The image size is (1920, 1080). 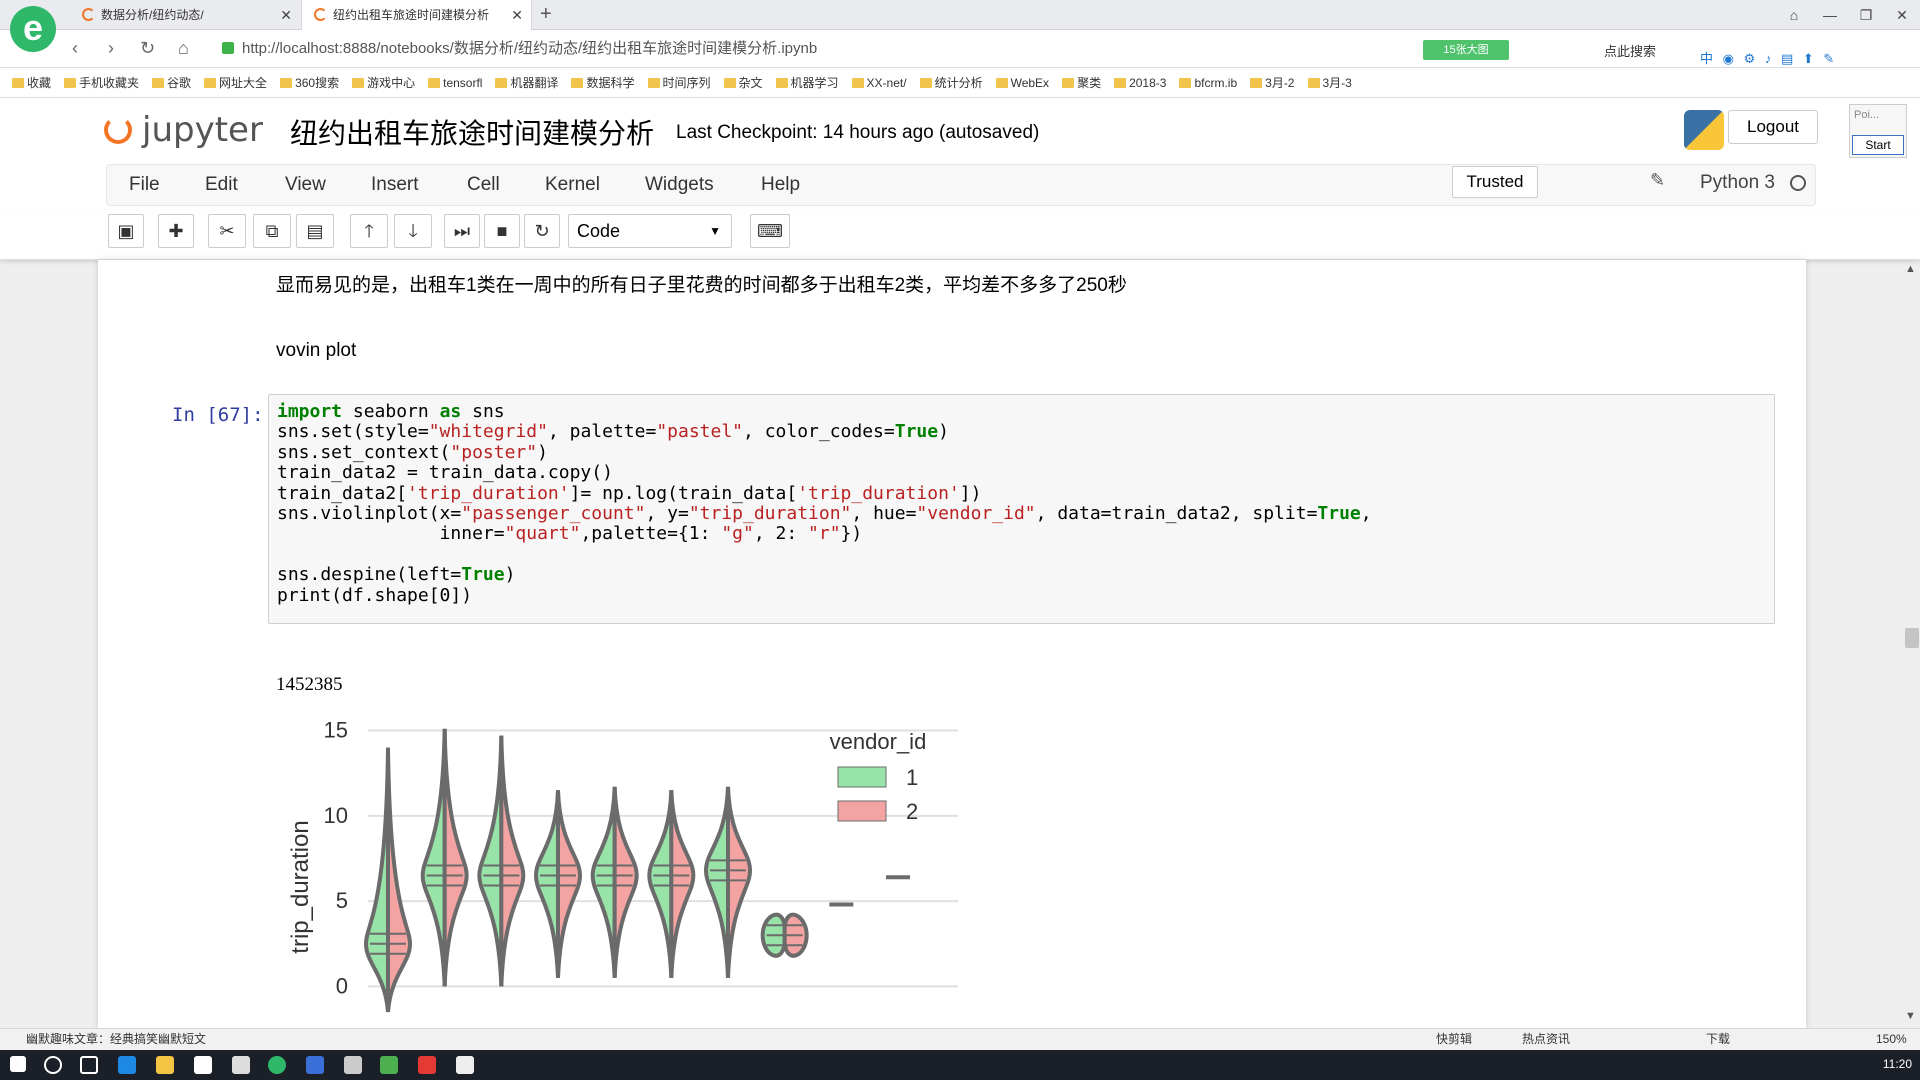 I want to click on bookmark-item: 机器翻译, so click(x=526, y=82).